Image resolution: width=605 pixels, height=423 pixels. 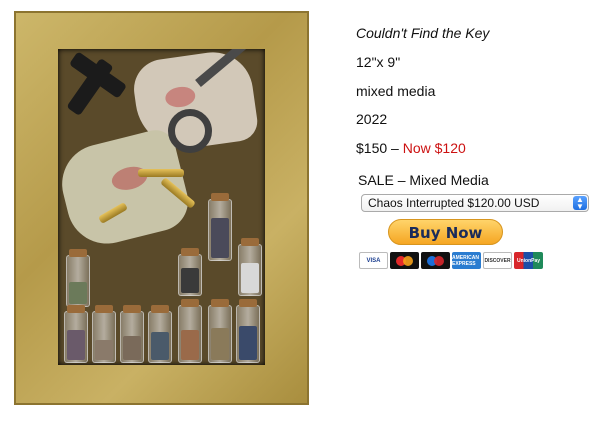 I want to click on buy-now-button: Buy Now, so click(x=445, y=232).